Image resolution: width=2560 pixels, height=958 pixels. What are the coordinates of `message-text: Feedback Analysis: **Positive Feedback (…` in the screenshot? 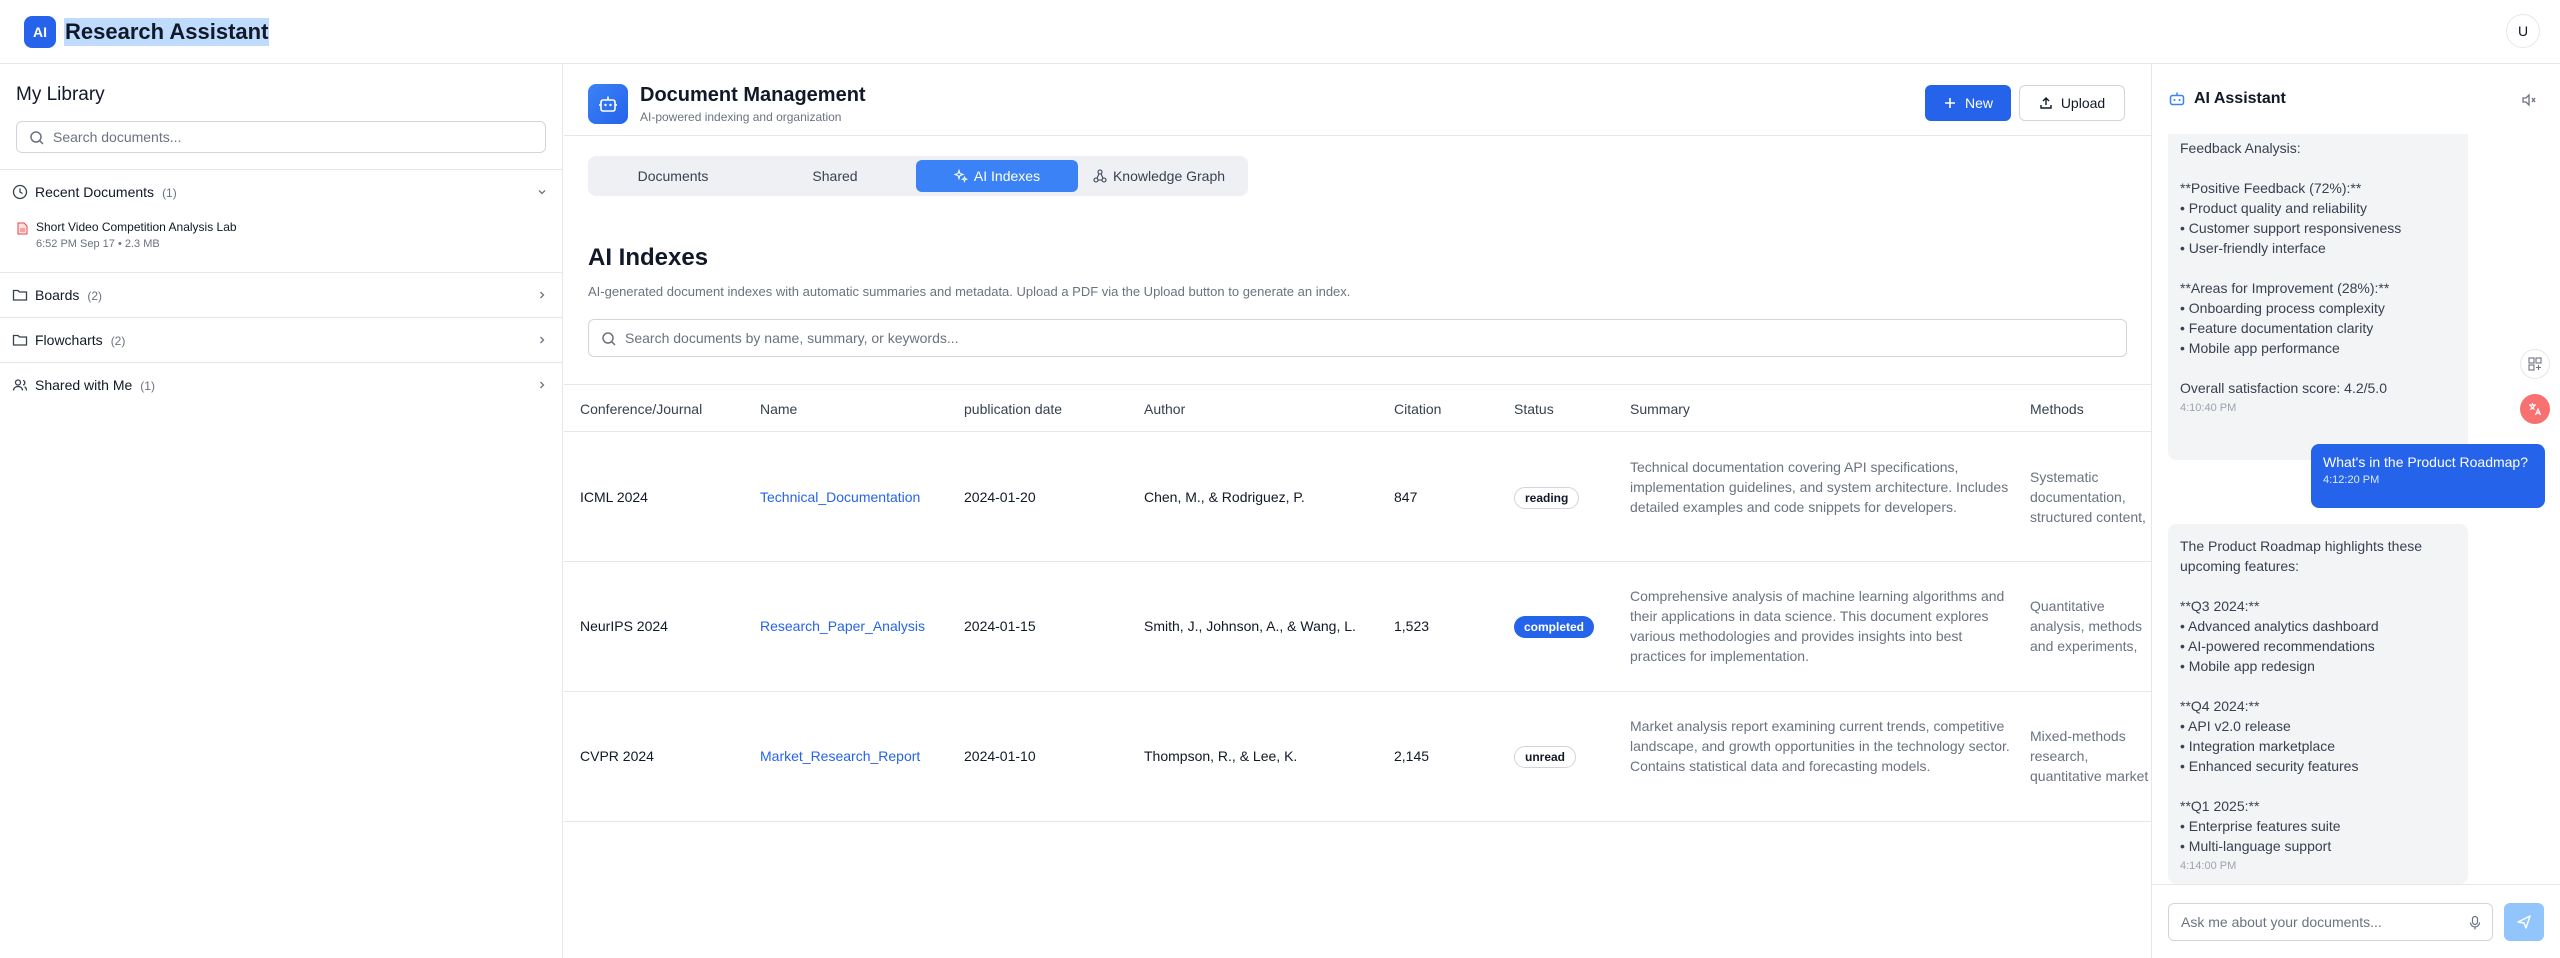 It's located at (2291, 268).